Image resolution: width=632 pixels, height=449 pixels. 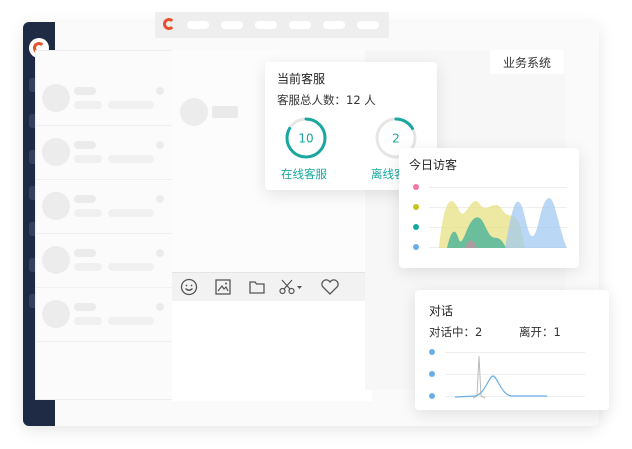 I want to click on dialogs-series-gray, so click(x=479, y=377).